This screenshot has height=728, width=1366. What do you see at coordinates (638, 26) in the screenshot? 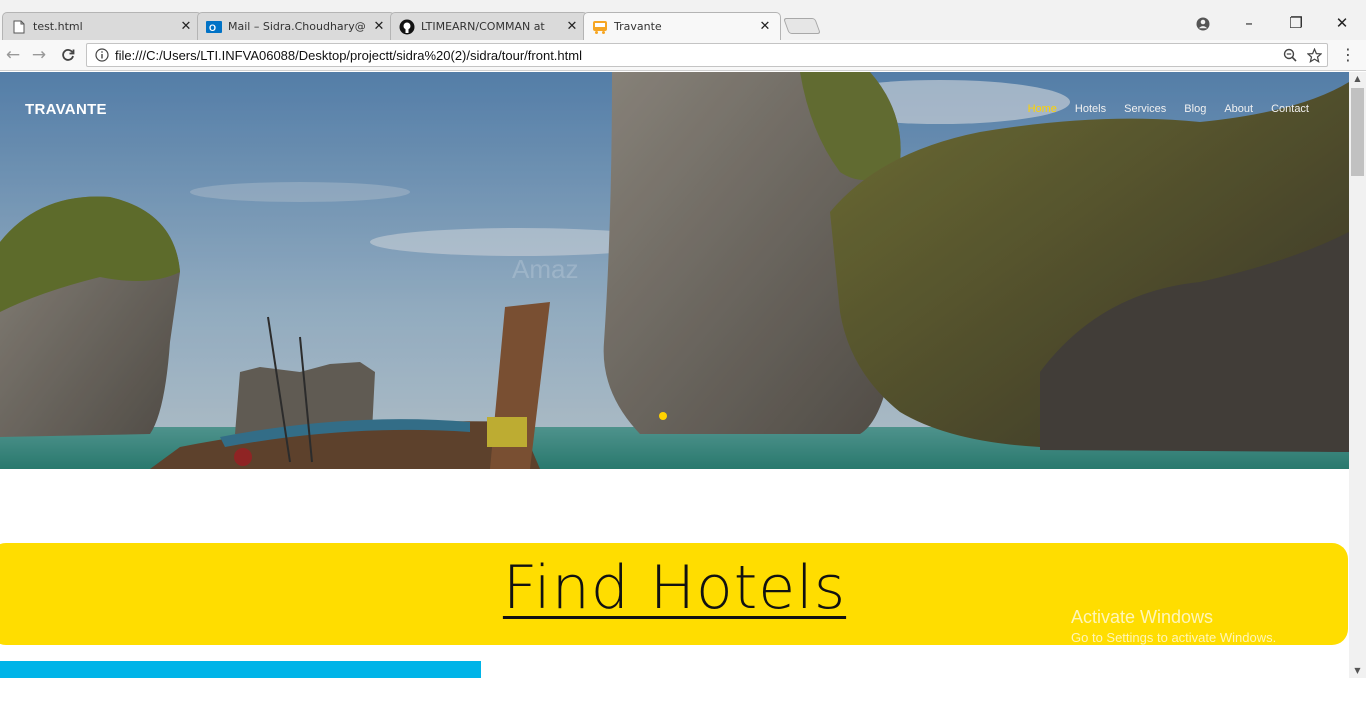
I see `tab-title: Travante` at bounding box center [638, 26].